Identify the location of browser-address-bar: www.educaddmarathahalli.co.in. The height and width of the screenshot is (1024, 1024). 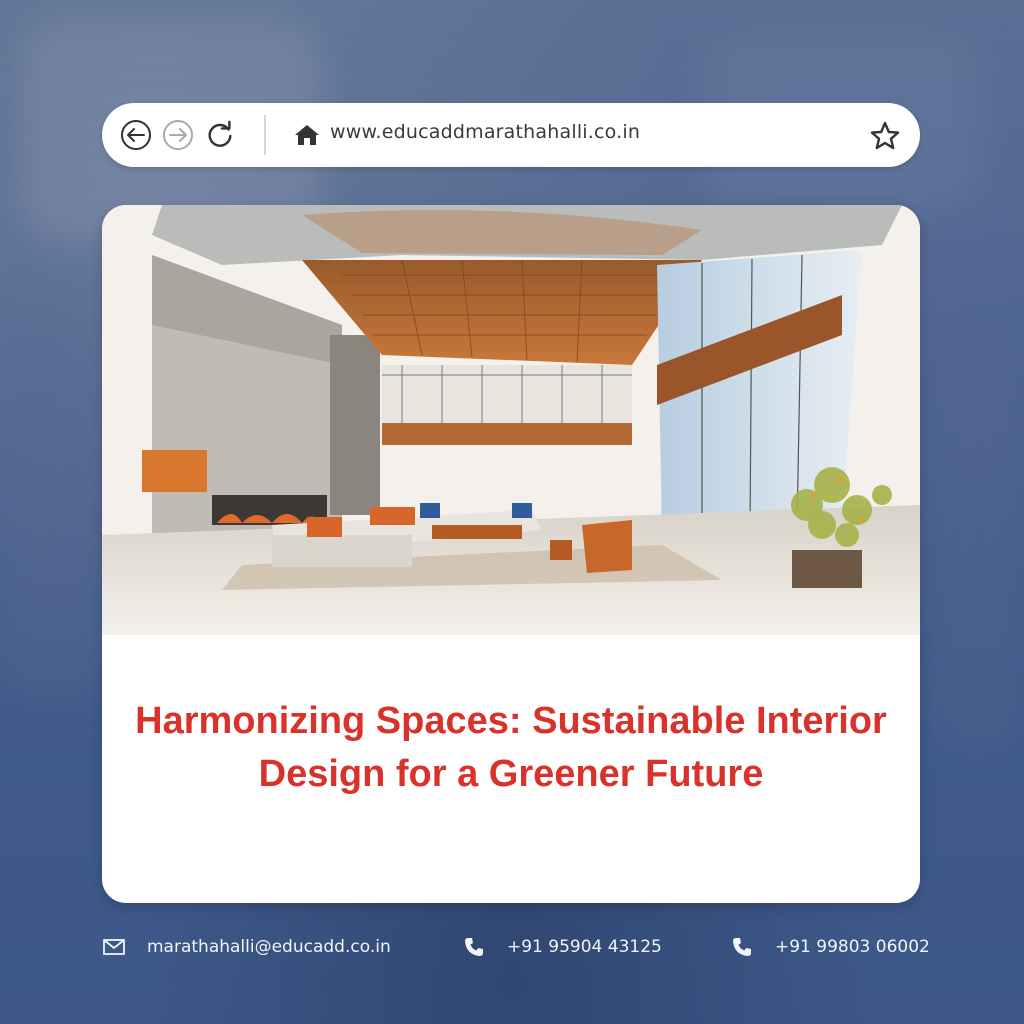
(511, 135).